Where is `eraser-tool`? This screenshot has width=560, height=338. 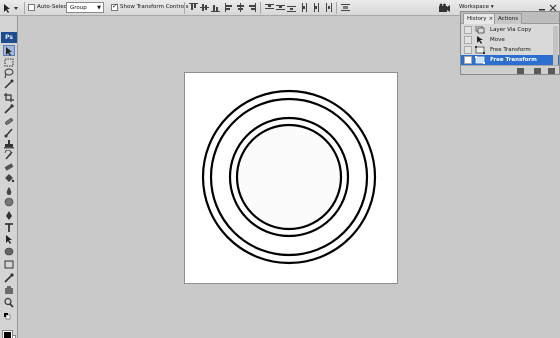 eraser-tool is located at coordinates (9, 167).